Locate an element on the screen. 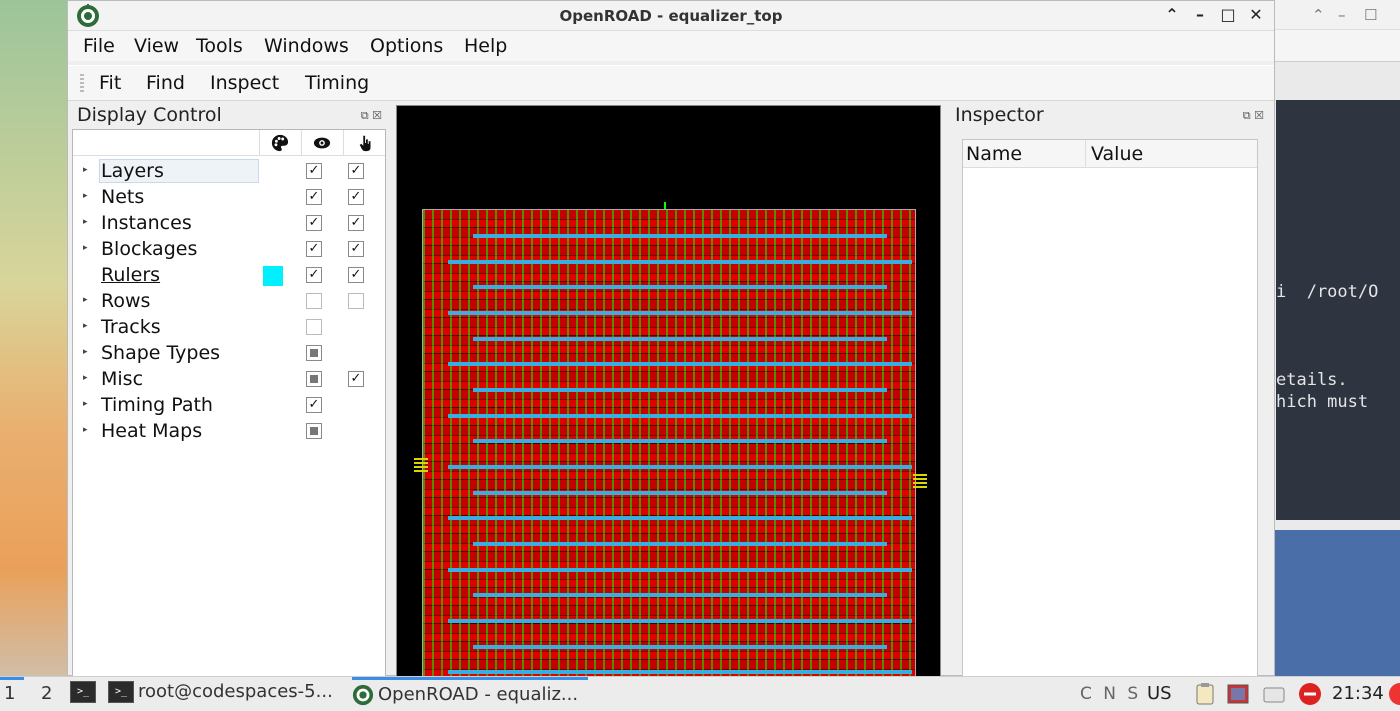 This screenshot has width=1400, height=711. tree-row-rulers: Rulers ✓ ✓ is located at coordinates (229, 275).